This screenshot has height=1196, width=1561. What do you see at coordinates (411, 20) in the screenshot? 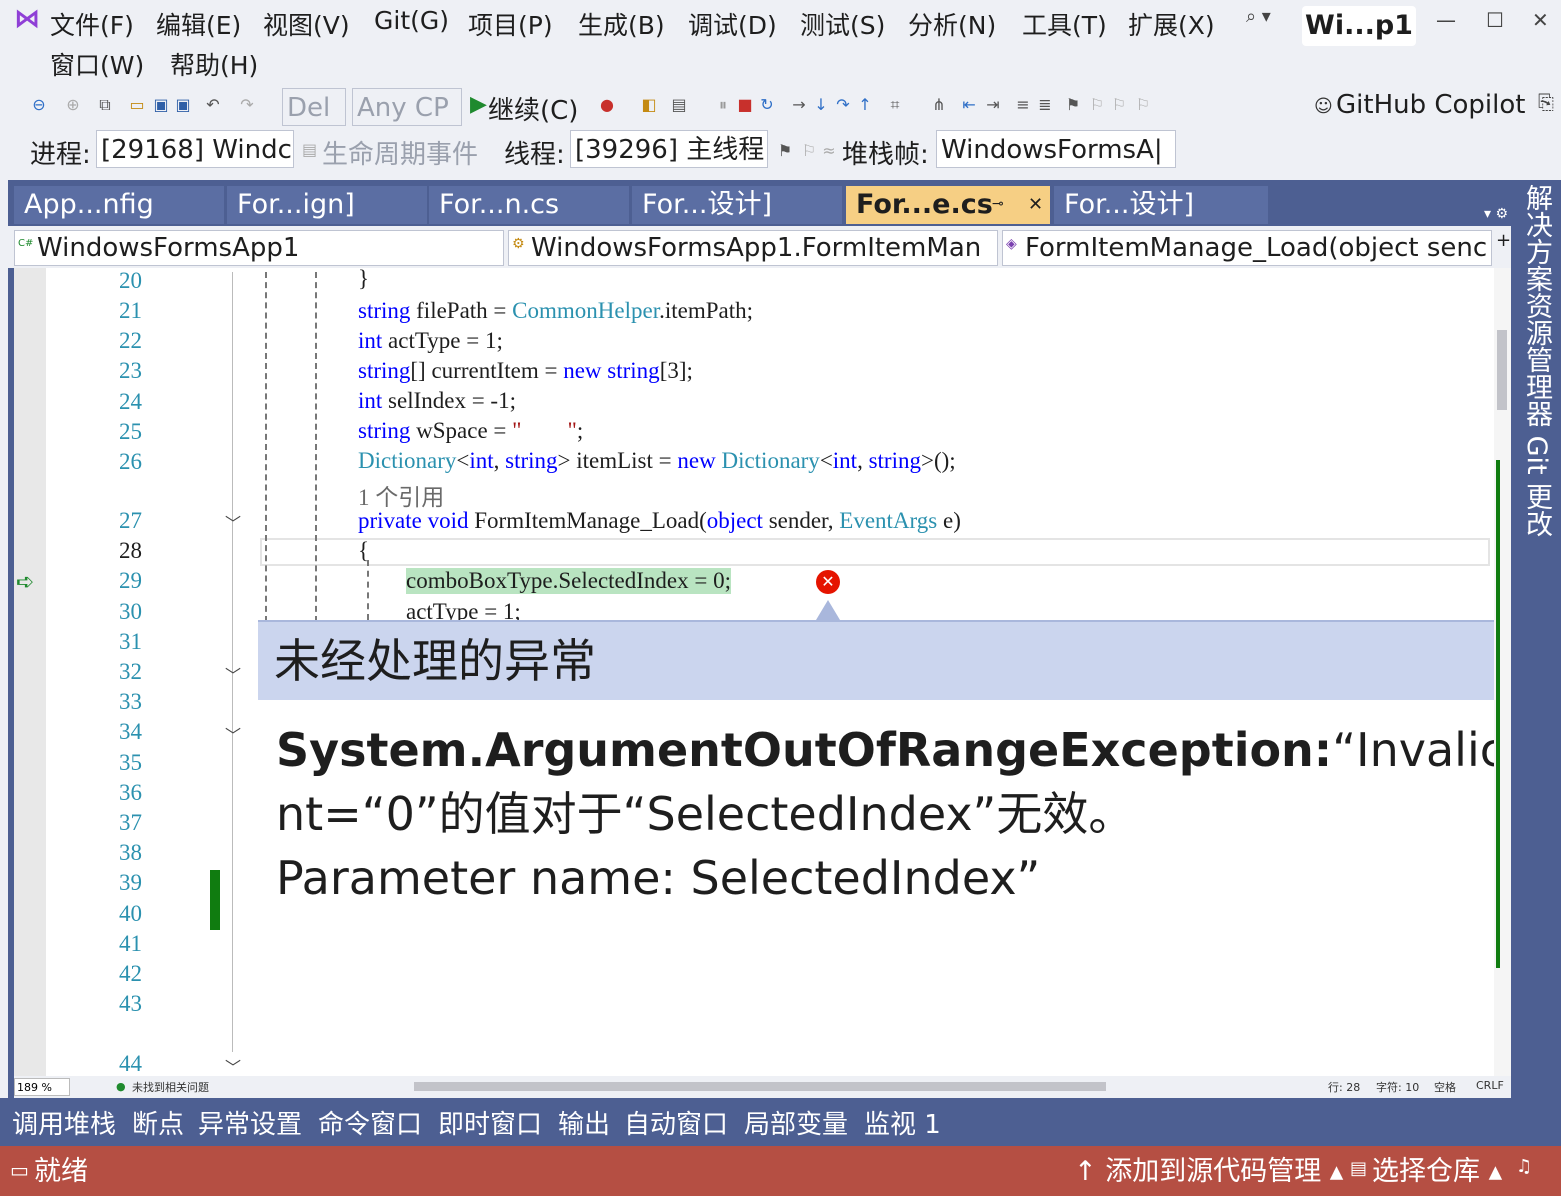
I see `menu-item: Git(G)` at bounding box center [411, 20].